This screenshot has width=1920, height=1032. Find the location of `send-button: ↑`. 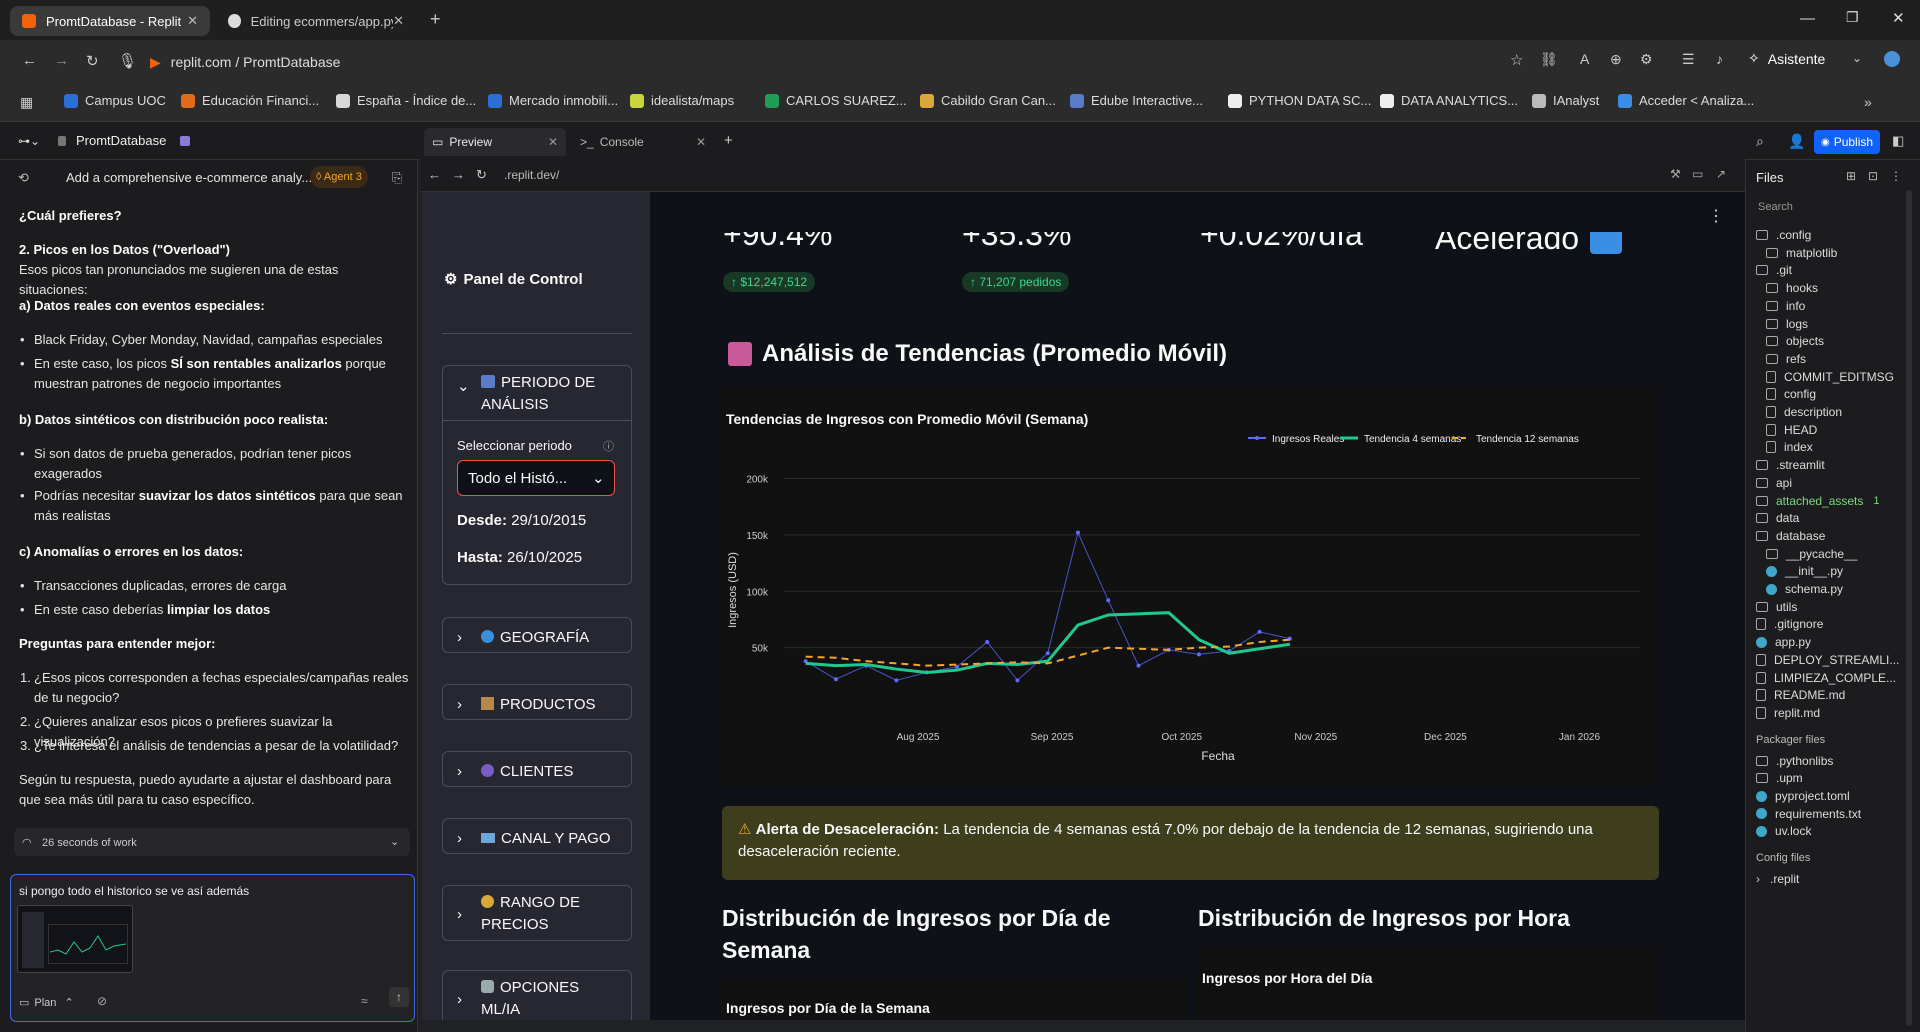

send-button: ↑ is located at coordinates (399, 997).